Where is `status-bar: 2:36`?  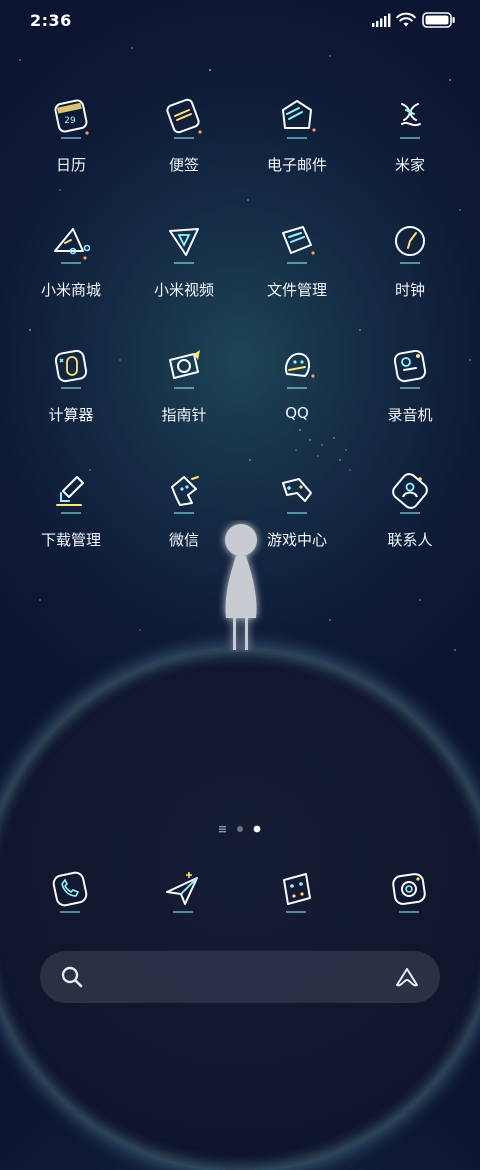
status-bar: 2:36 is located at coordinates (240, 22).